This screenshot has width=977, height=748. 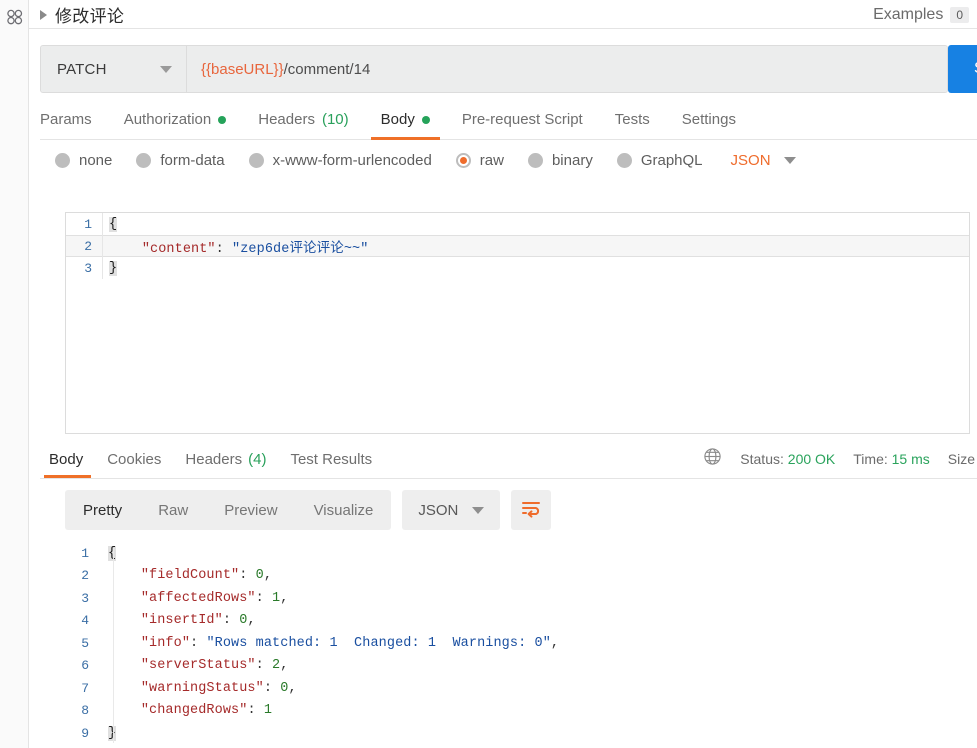 I want to click on line-number: 3, so click(x=88, y=268).